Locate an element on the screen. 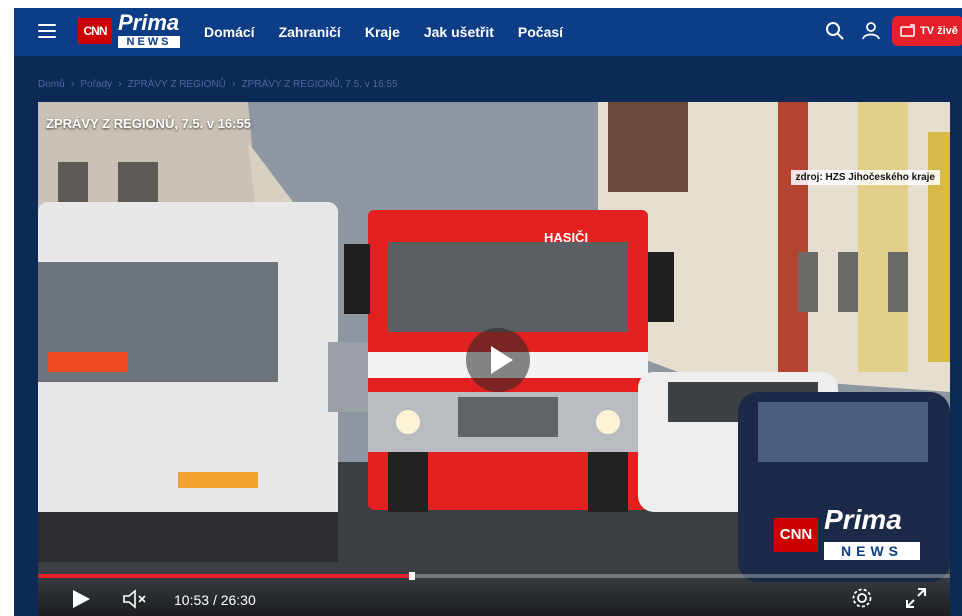 The height and width of the screenshot is (616, 962). nav-item-pocasi: Počasí is located at coordinates (540, 32).